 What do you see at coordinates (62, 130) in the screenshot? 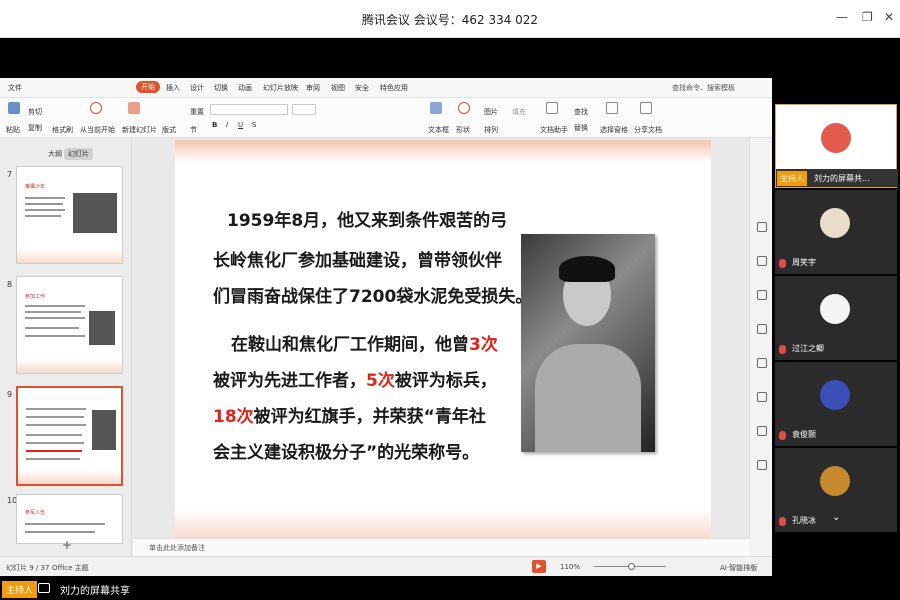
I see `format-painter-button: 格式刷` at bounding box center [62, 130].